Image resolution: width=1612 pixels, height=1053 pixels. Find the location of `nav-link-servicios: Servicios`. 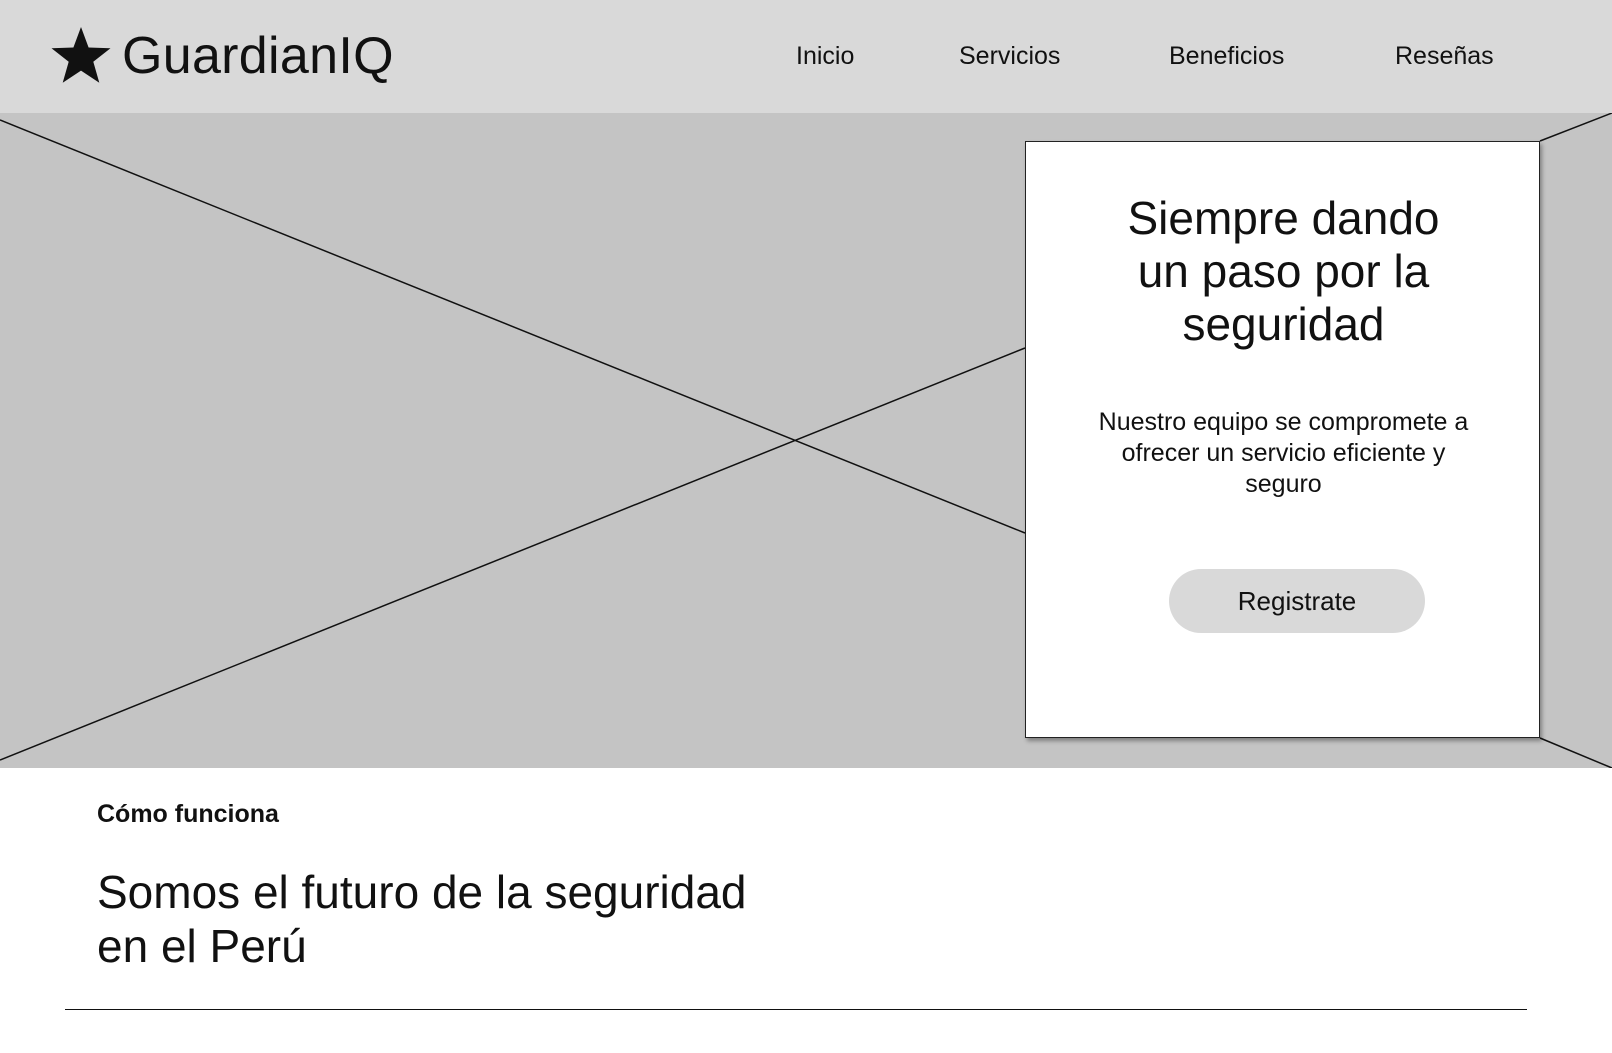

nav-link-servicios: Servicios is located at coordinates (1009, 56).